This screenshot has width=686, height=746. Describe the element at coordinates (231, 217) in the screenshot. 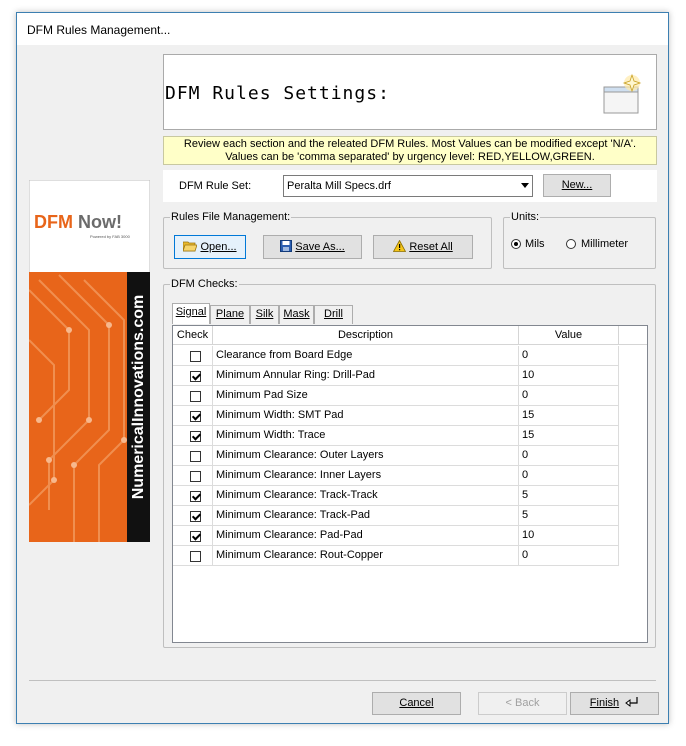

I see `file-mgmt-title: Rules File Management:` at that location.